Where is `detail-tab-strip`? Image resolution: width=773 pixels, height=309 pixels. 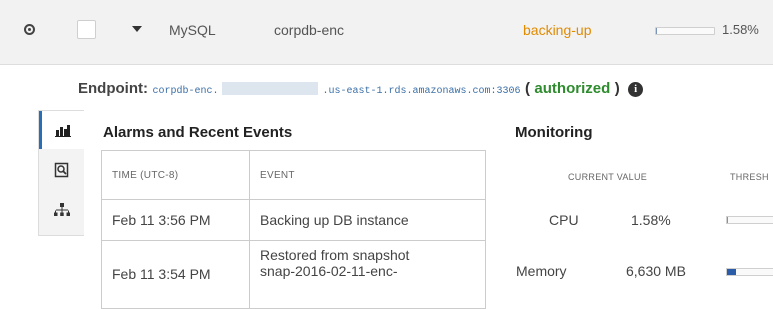 detail-tab-strip is located at coordinates (61, 173).